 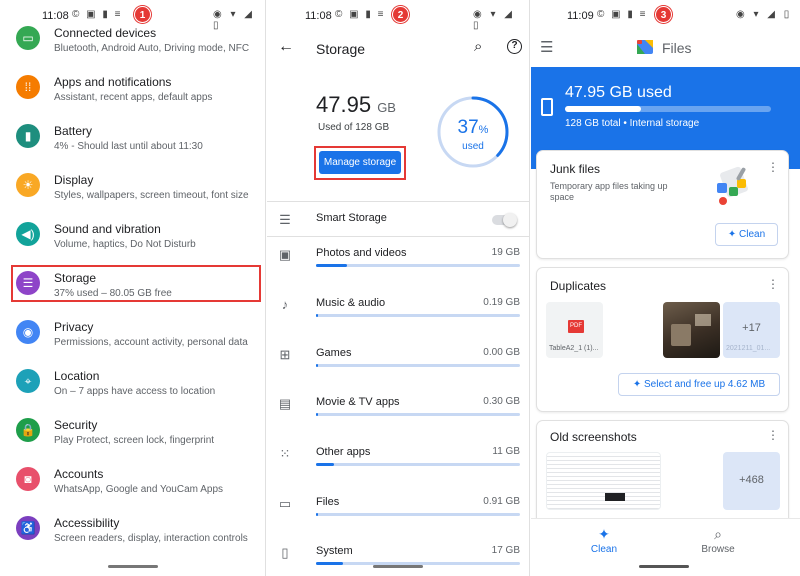 I want to click on divider, so click(x=398, y=201).